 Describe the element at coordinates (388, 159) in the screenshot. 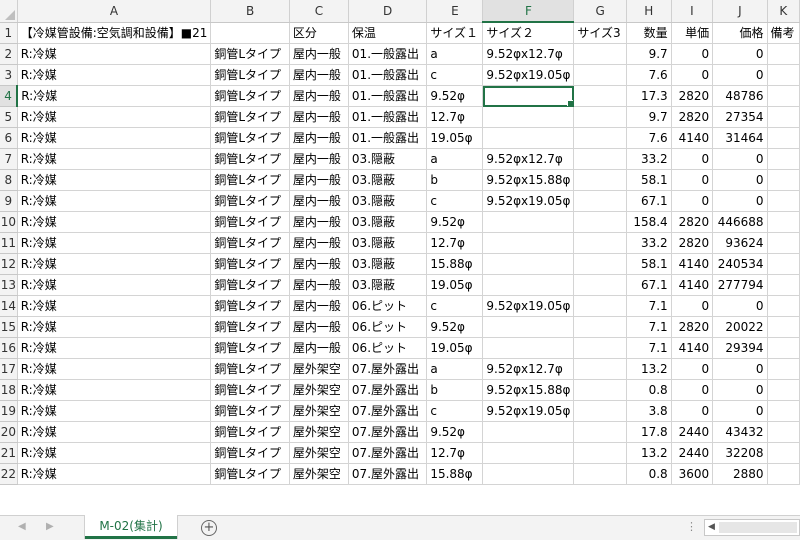

I see `cell-d7: 03.隠蔽` at that location.